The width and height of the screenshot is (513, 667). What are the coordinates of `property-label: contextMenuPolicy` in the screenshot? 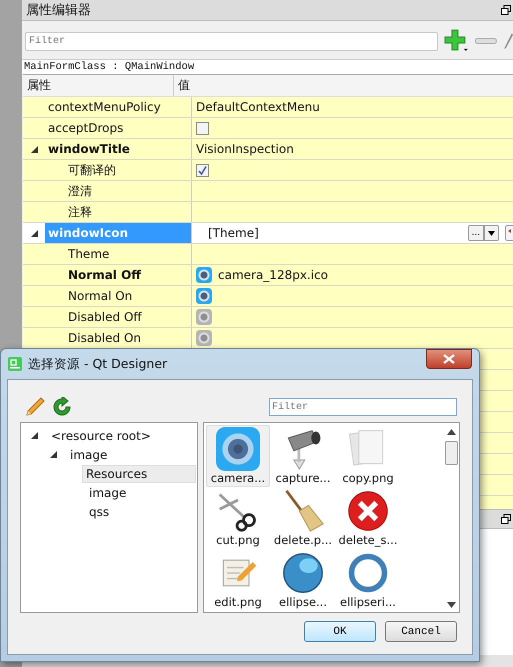 It's located at (104, 107).